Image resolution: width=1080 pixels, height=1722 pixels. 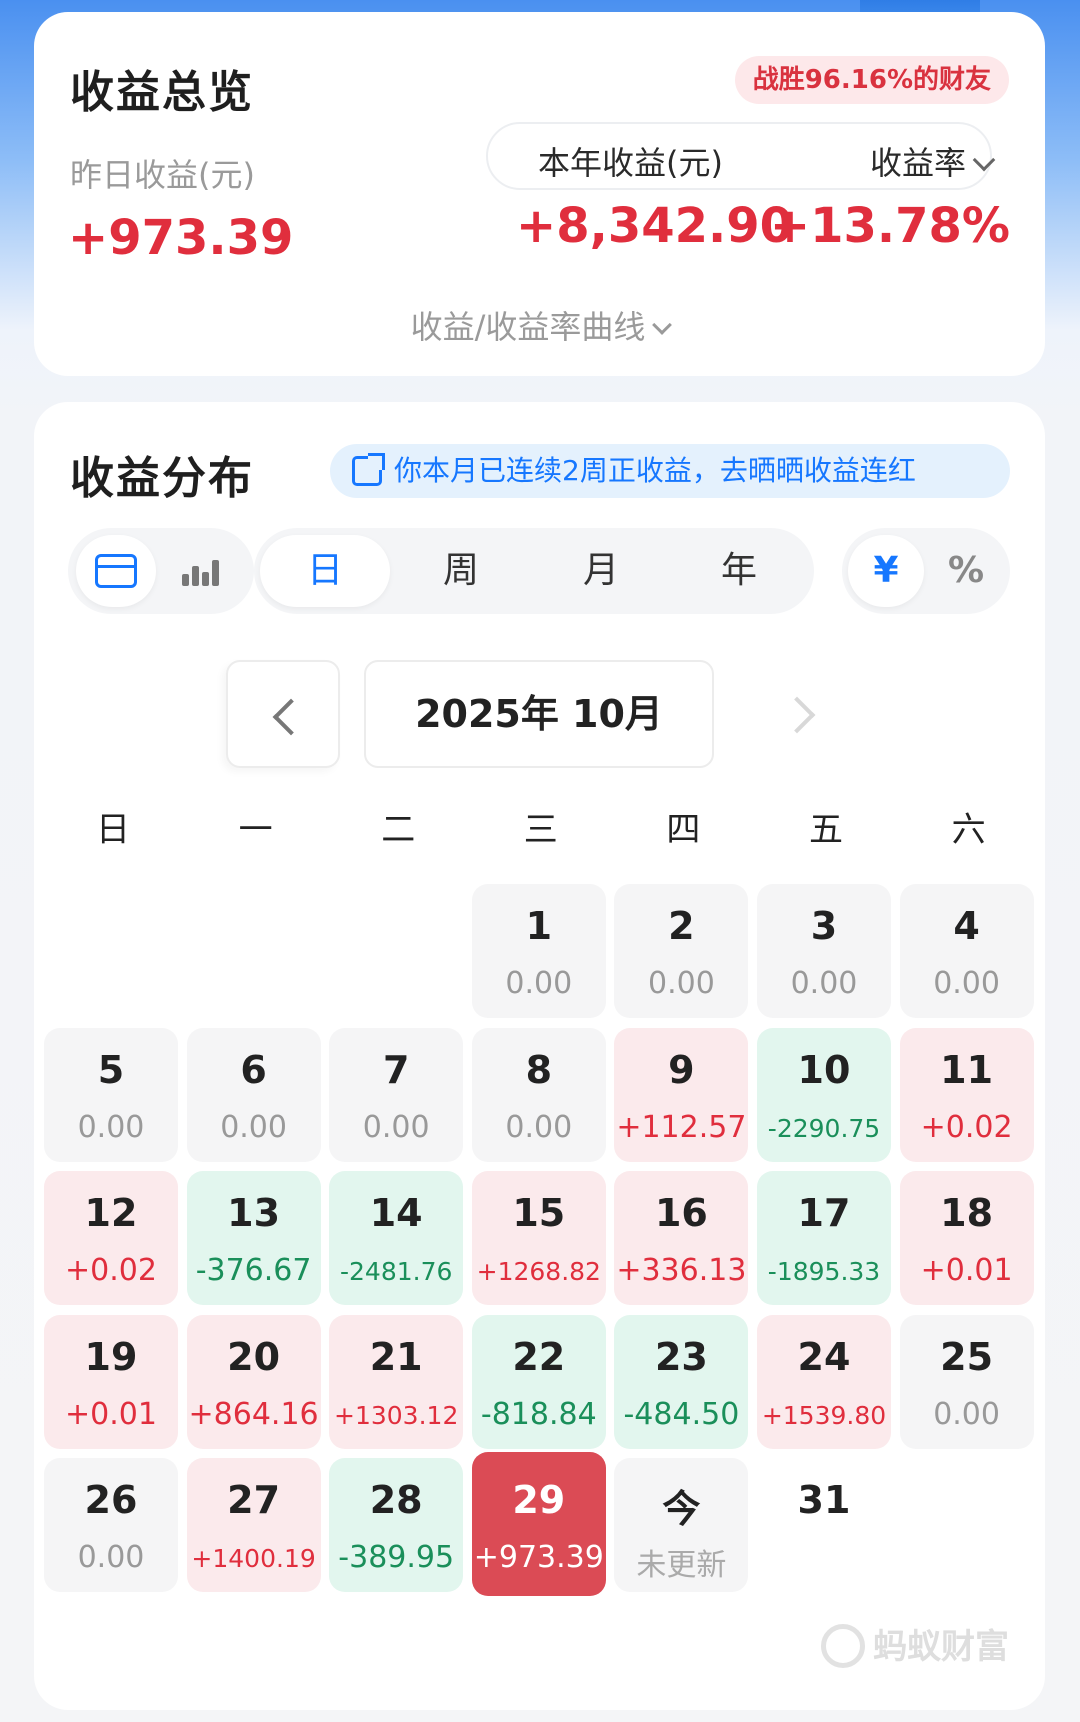 I want to click on calendar-day: 19 +0.01, so click(x=111, y=1381).